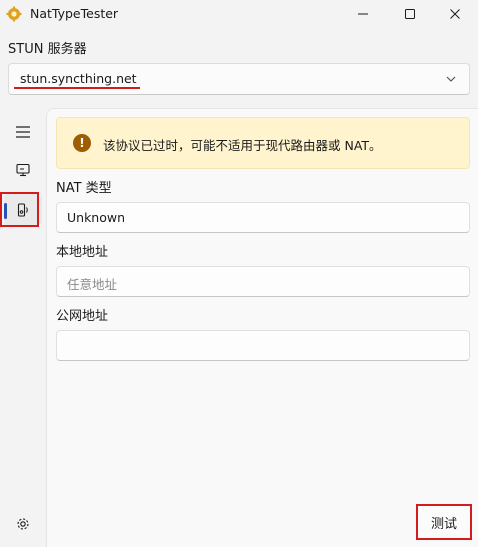  Describe the element at coordinates (47, 49) in the screenshot. I see `stun-server-label: STUN 服务器` at that location.